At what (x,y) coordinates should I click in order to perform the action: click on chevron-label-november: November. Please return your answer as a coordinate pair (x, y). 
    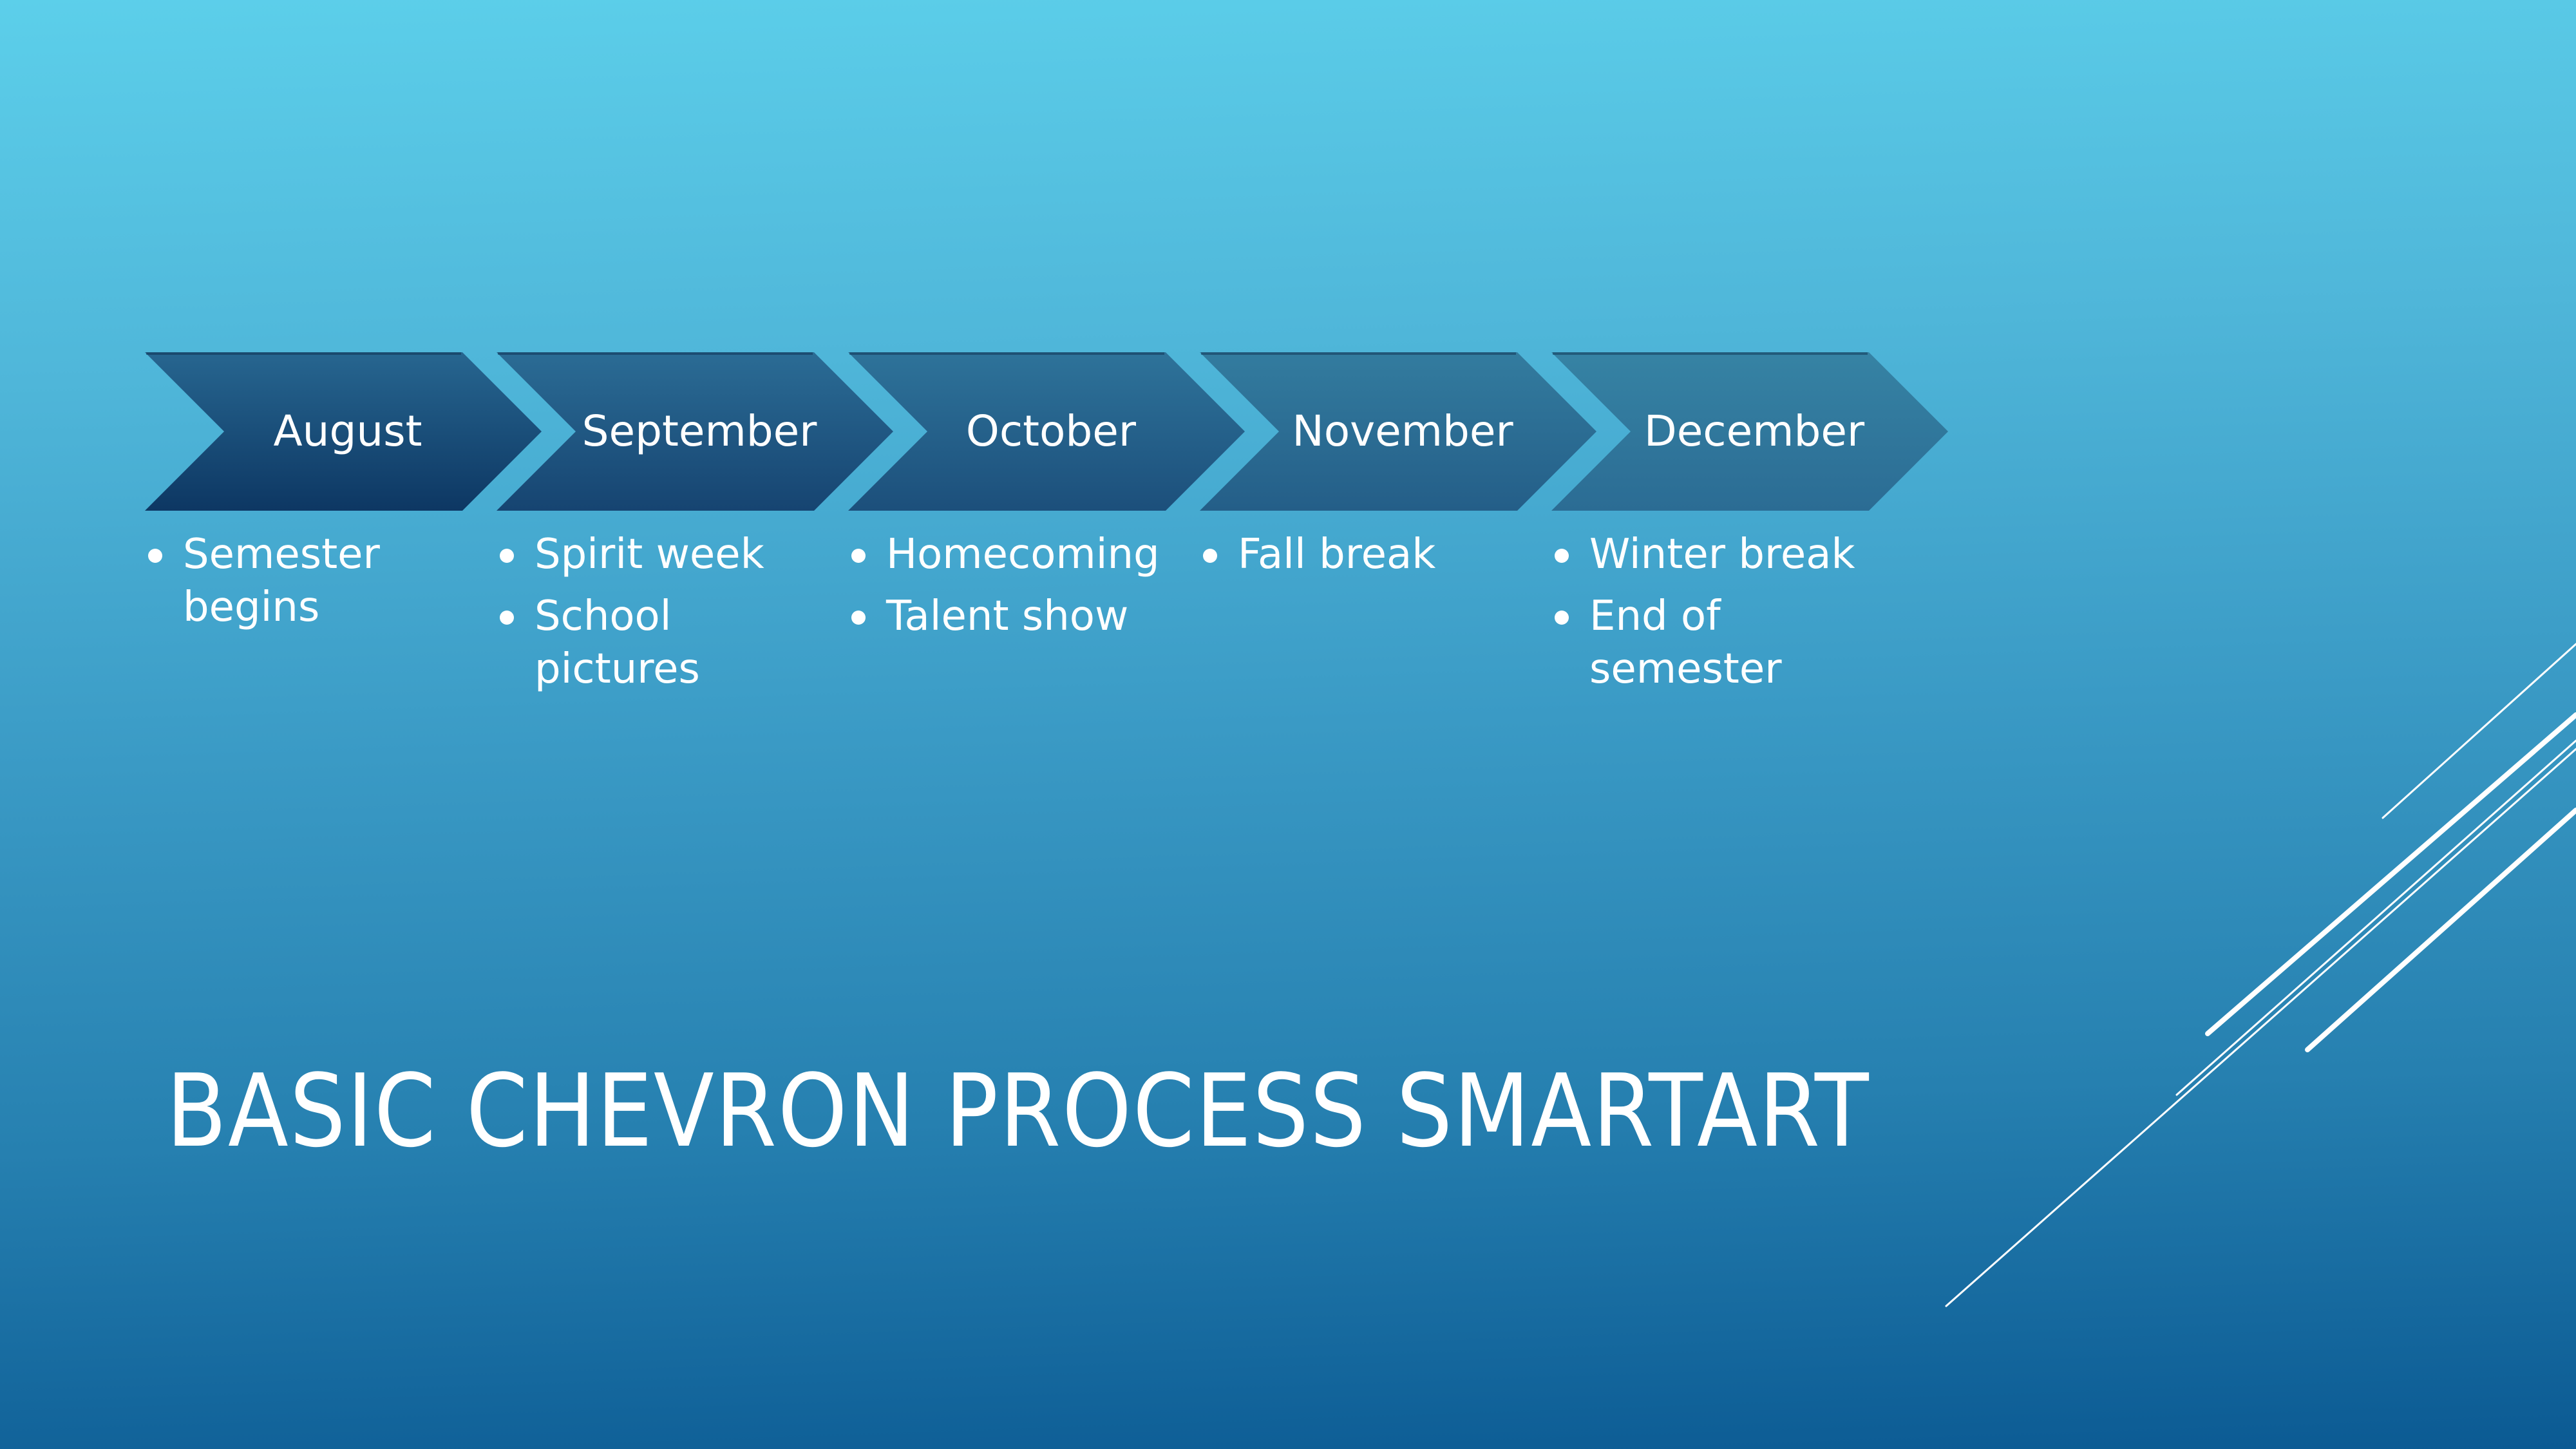
    Looking at the image, I should click on (1403, 431).